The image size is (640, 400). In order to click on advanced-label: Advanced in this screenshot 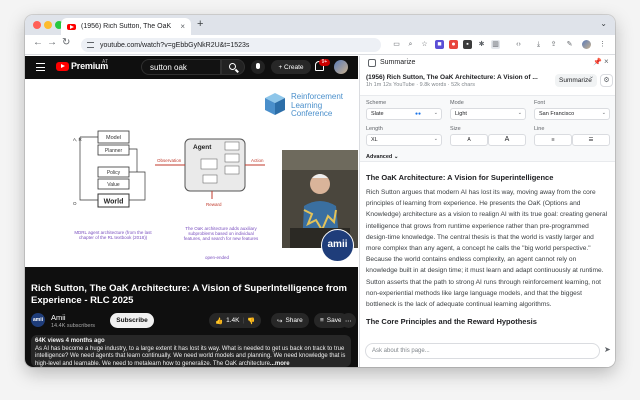, I will do `click(379, 157)`.